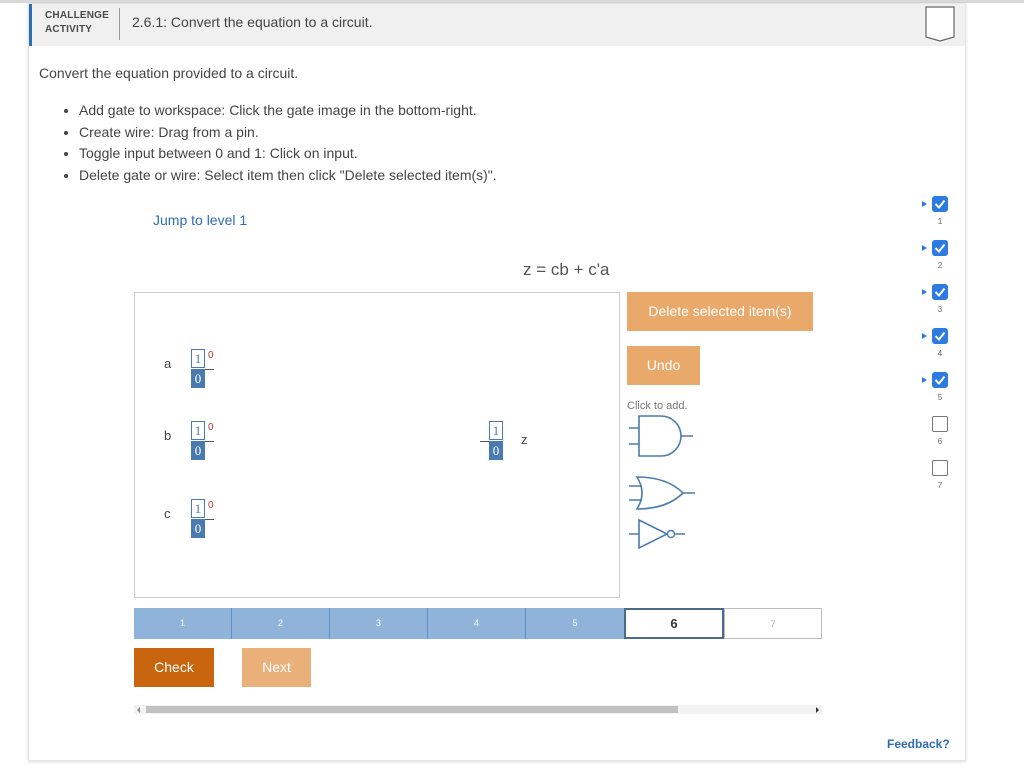  Describe the element at coordinates (491, 441) in the screenshot. I see `output-z: 1 0` at that location.